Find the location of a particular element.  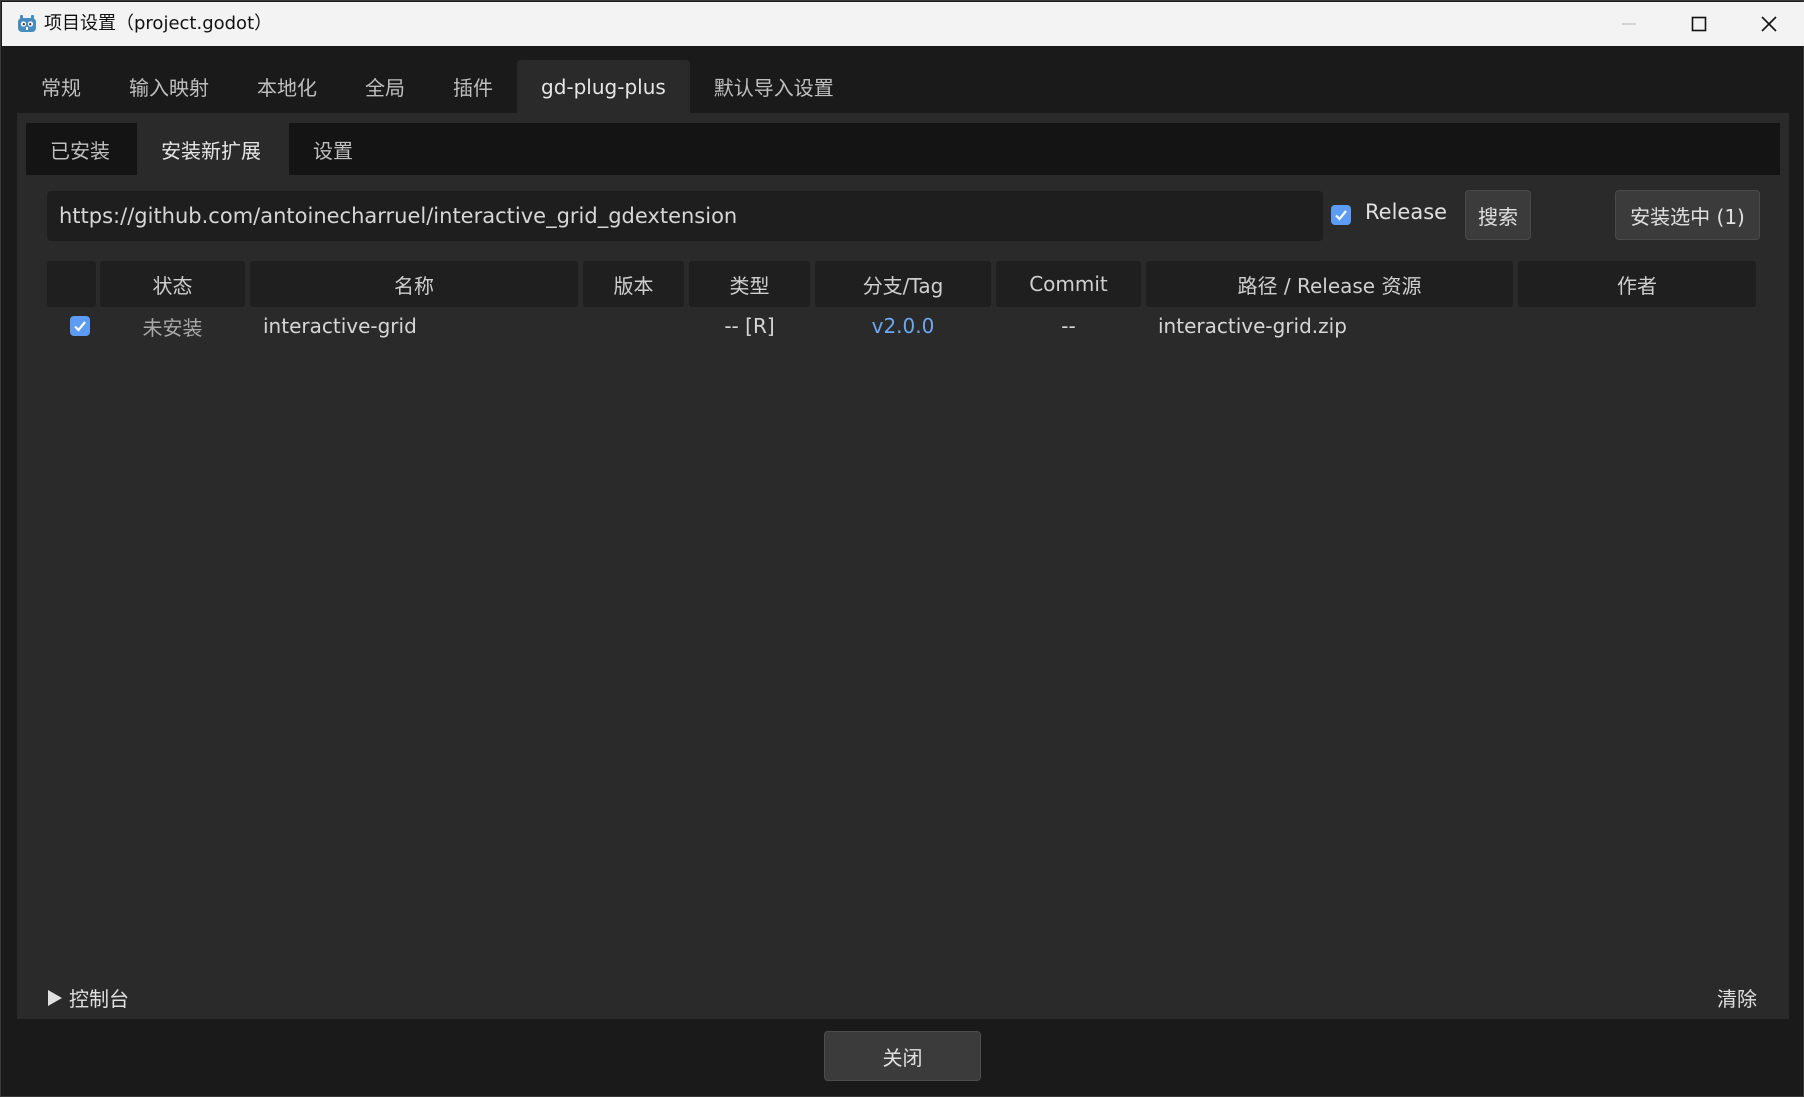

console-toggle: 控制台 is located at coordinates (88, 997).